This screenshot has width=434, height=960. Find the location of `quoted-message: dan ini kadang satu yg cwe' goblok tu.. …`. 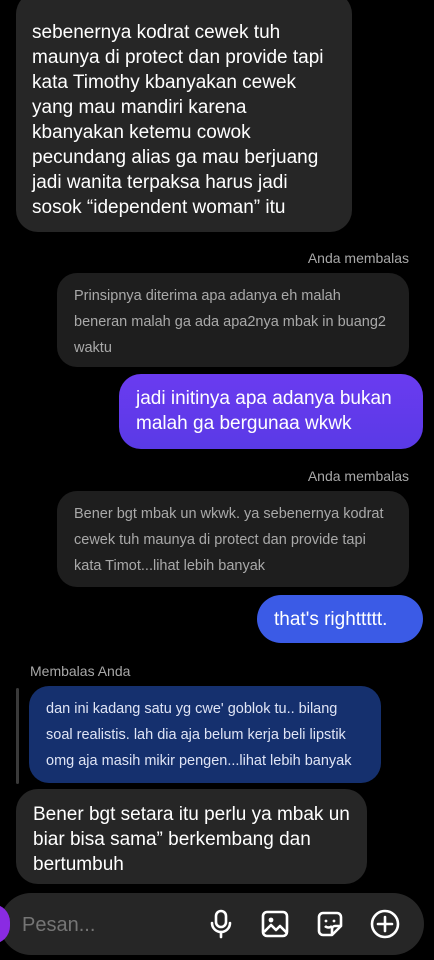

quoted-message: dan ini kadang satu yg cwe' goblok tu.. … is located at coordinates (205, 734).